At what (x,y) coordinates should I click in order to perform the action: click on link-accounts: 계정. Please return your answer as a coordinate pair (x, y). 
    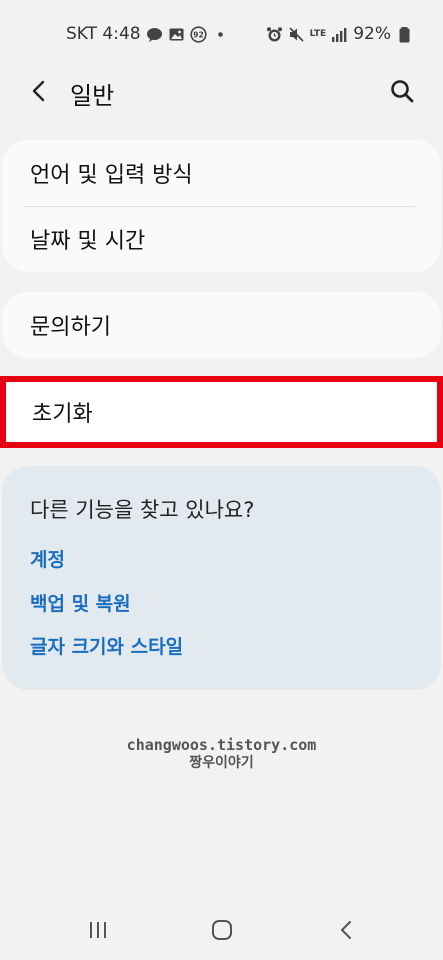
    Looking at the image, I should click on (47, 558).